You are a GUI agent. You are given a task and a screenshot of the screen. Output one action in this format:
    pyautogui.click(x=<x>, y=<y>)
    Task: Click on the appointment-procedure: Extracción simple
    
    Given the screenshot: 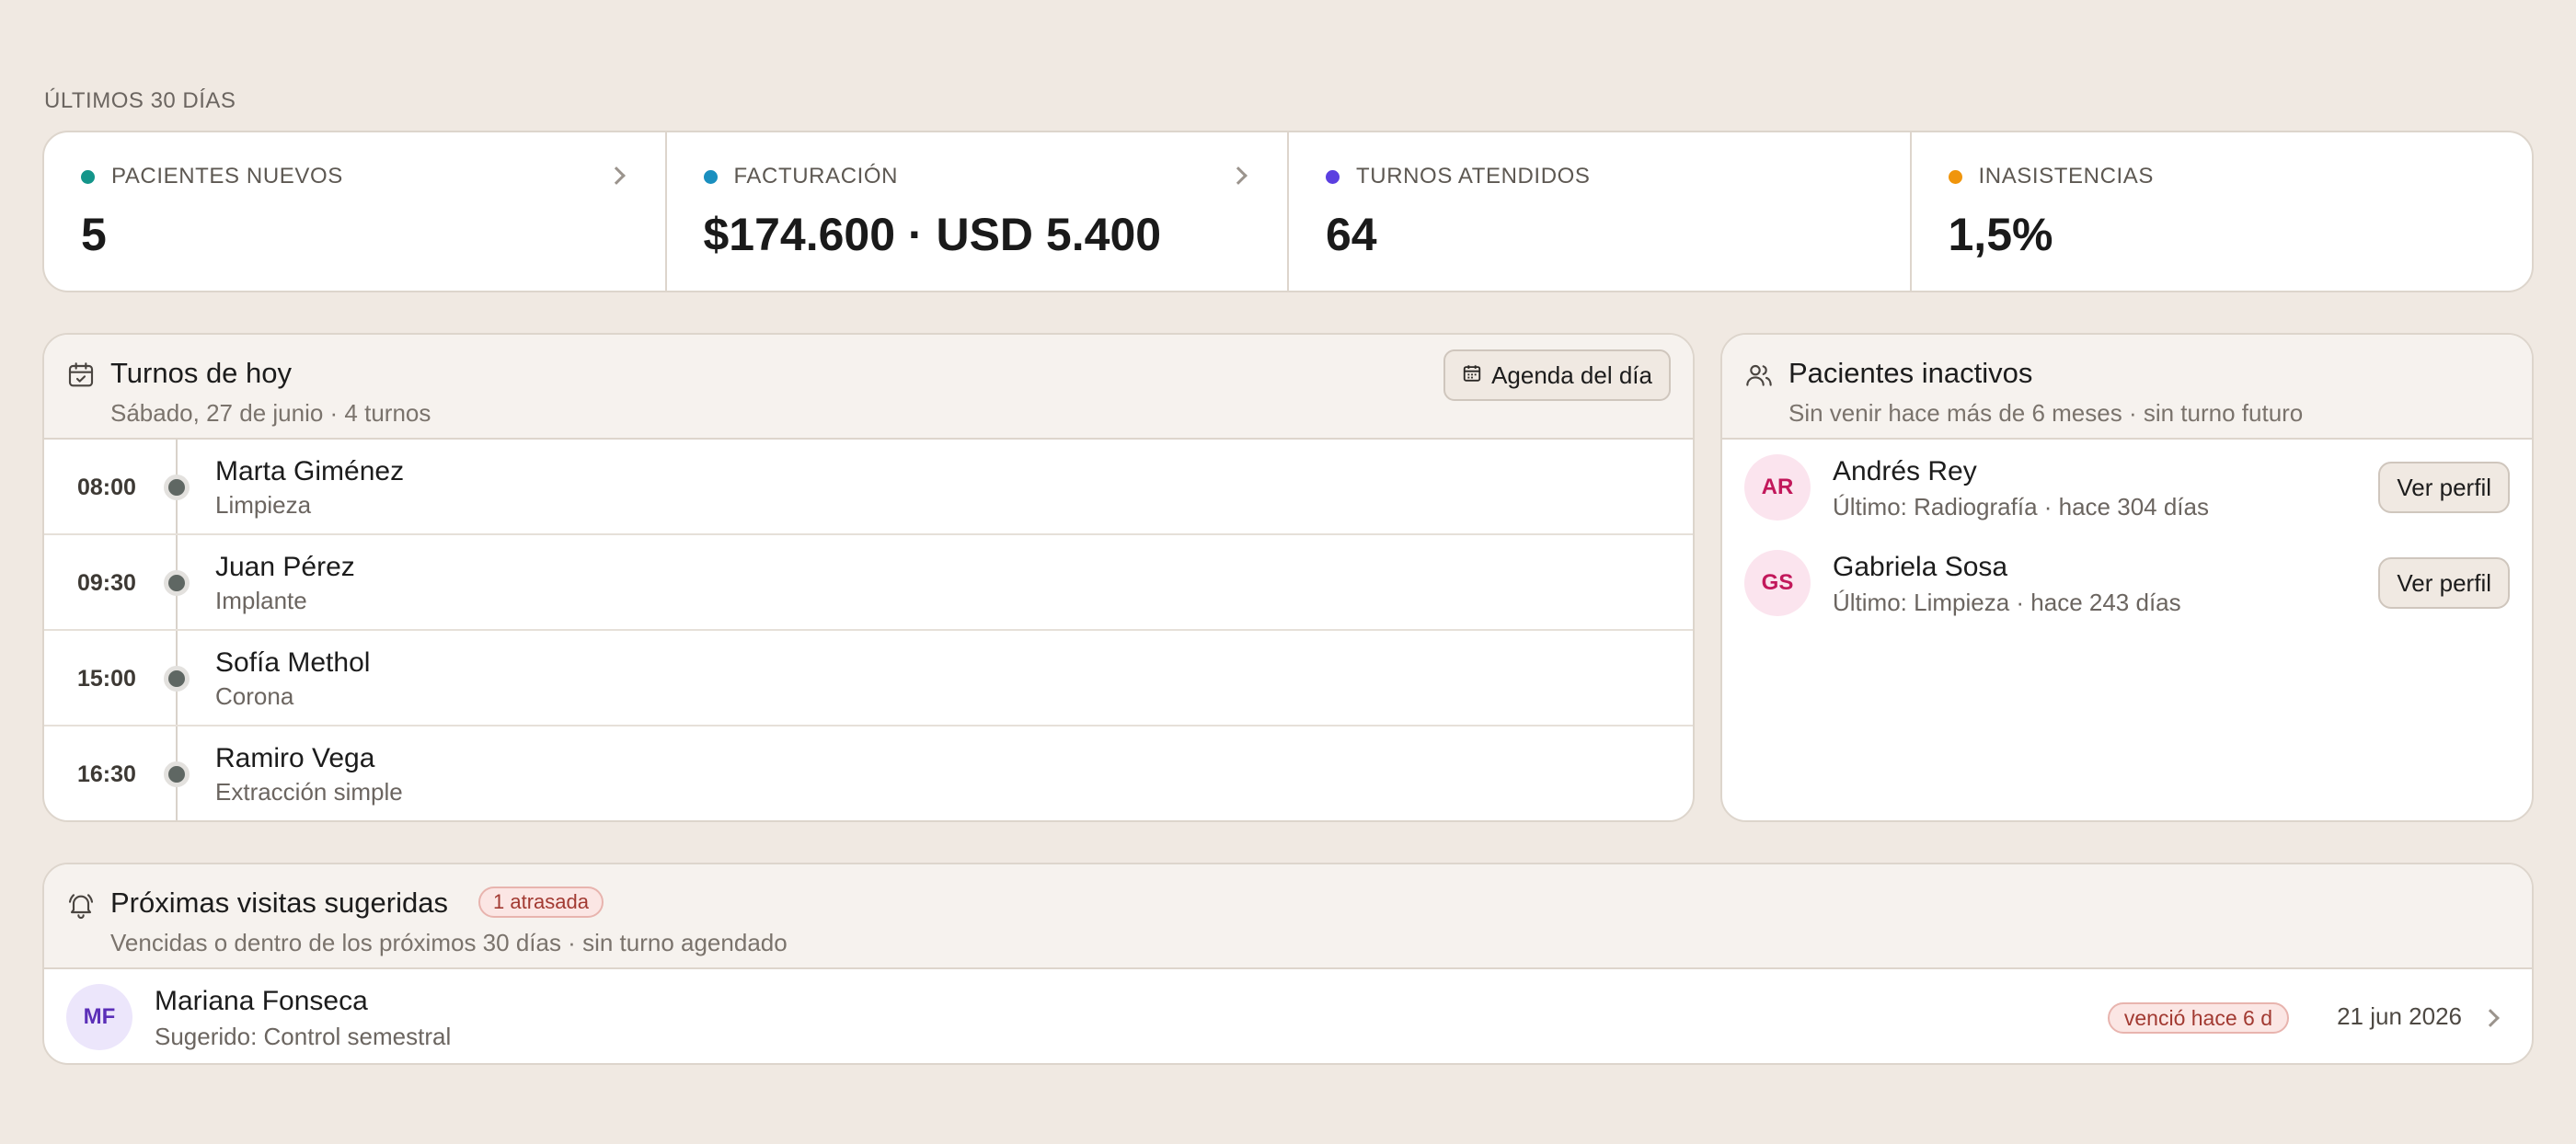 What is the action you would take?
    pyautogui.click(x=309, y=792)
    